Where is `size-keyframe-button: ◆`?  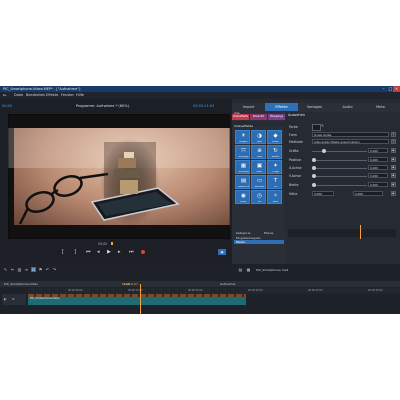 size-keyframe-button: ◆ is located at coordinates (393, 150).